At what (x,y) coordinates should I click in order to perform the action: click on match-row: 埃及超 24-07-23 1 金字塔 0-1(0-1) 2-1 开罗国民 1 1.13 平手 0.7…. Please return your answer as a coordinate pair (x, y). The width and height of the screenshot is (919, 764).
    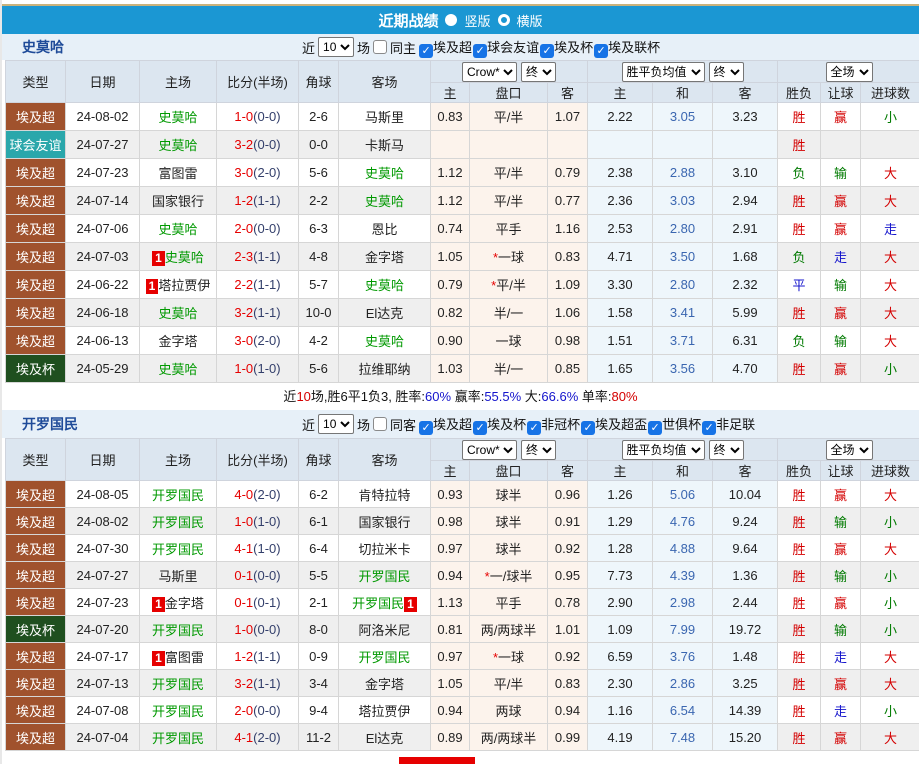
    Looking at the image, I should click on (462, 602).